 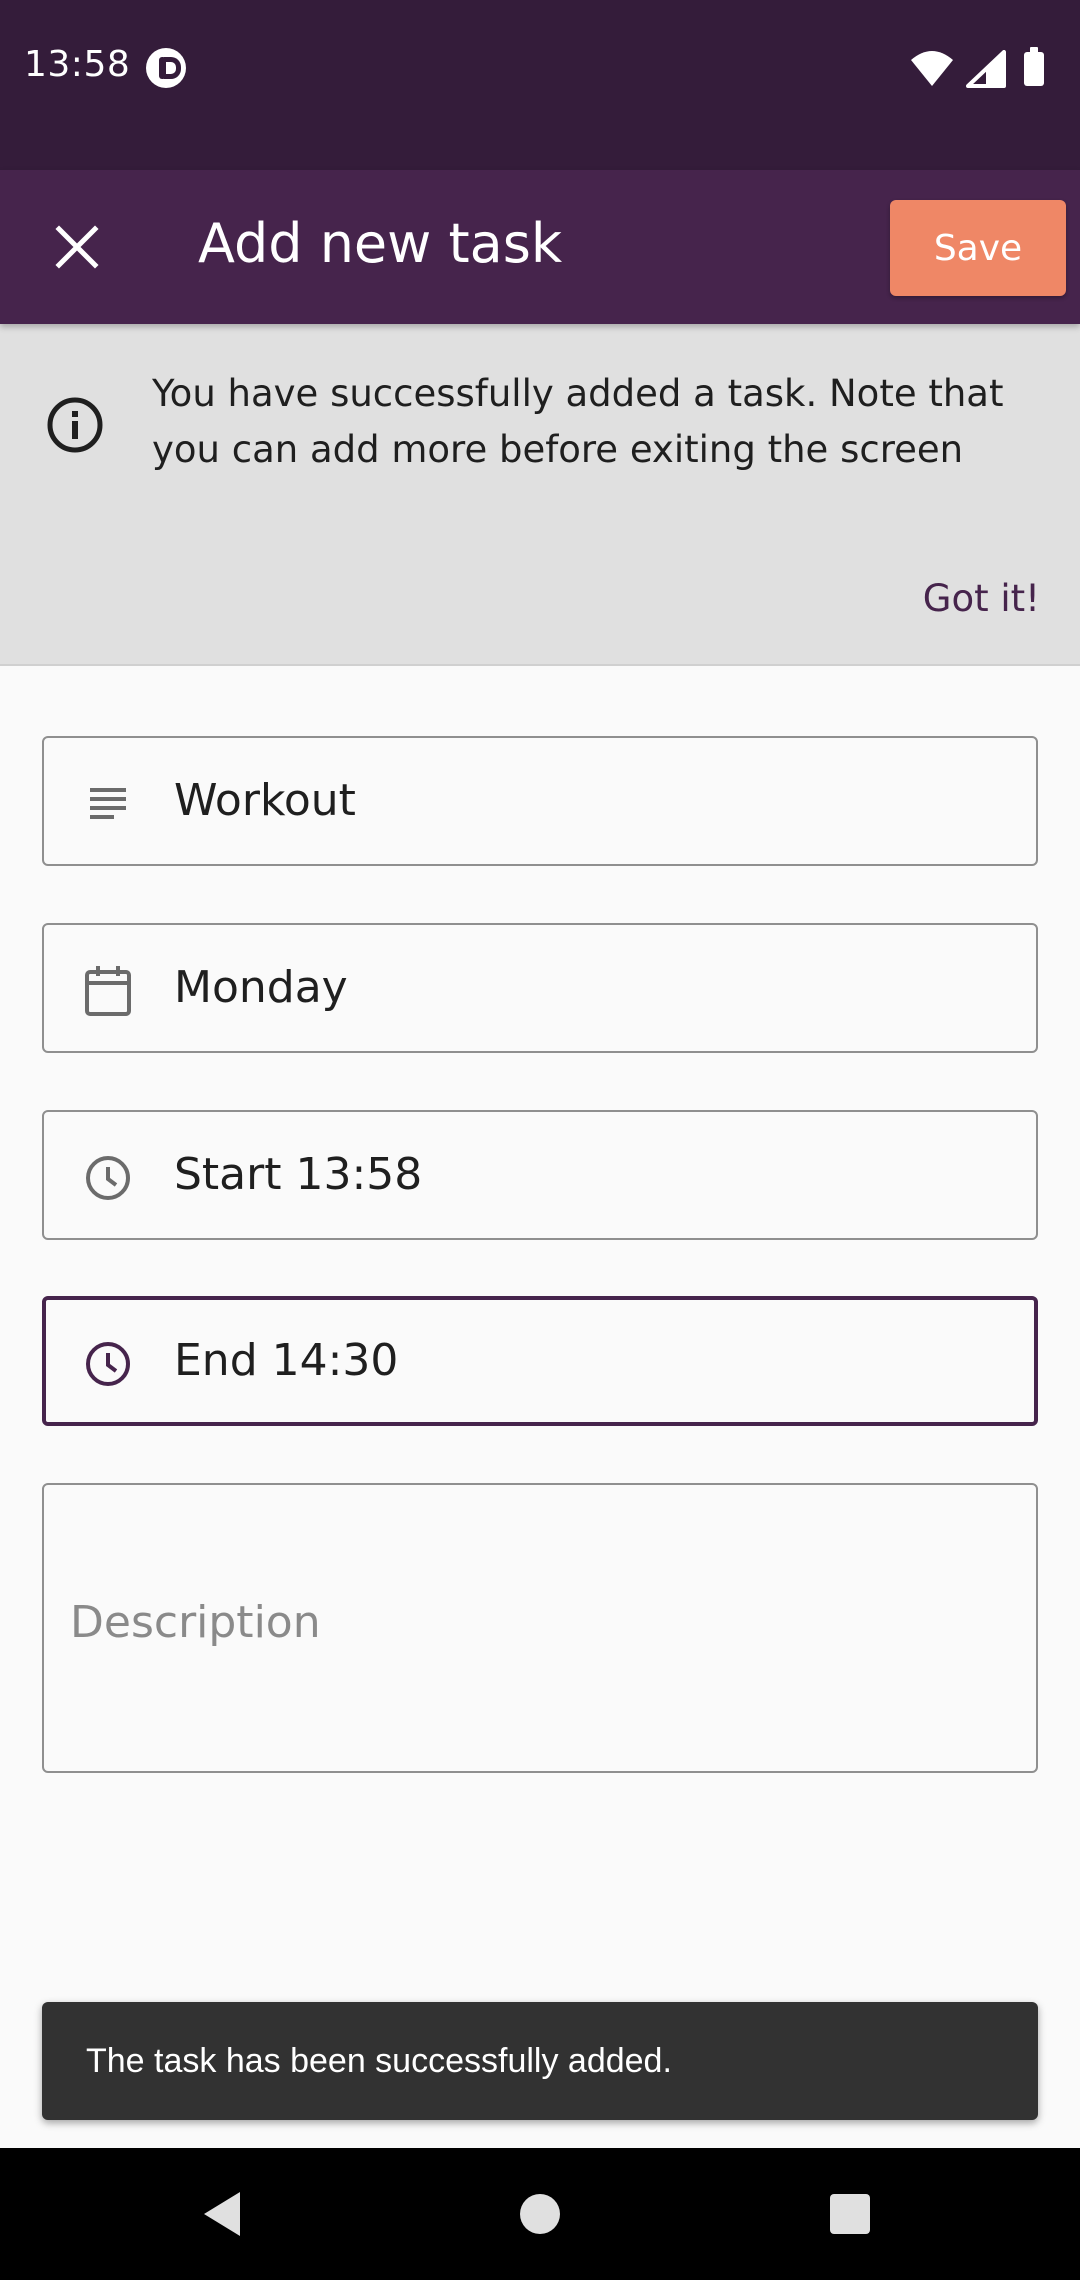 I want to click on notes-icon, so click(x=108, y=804).